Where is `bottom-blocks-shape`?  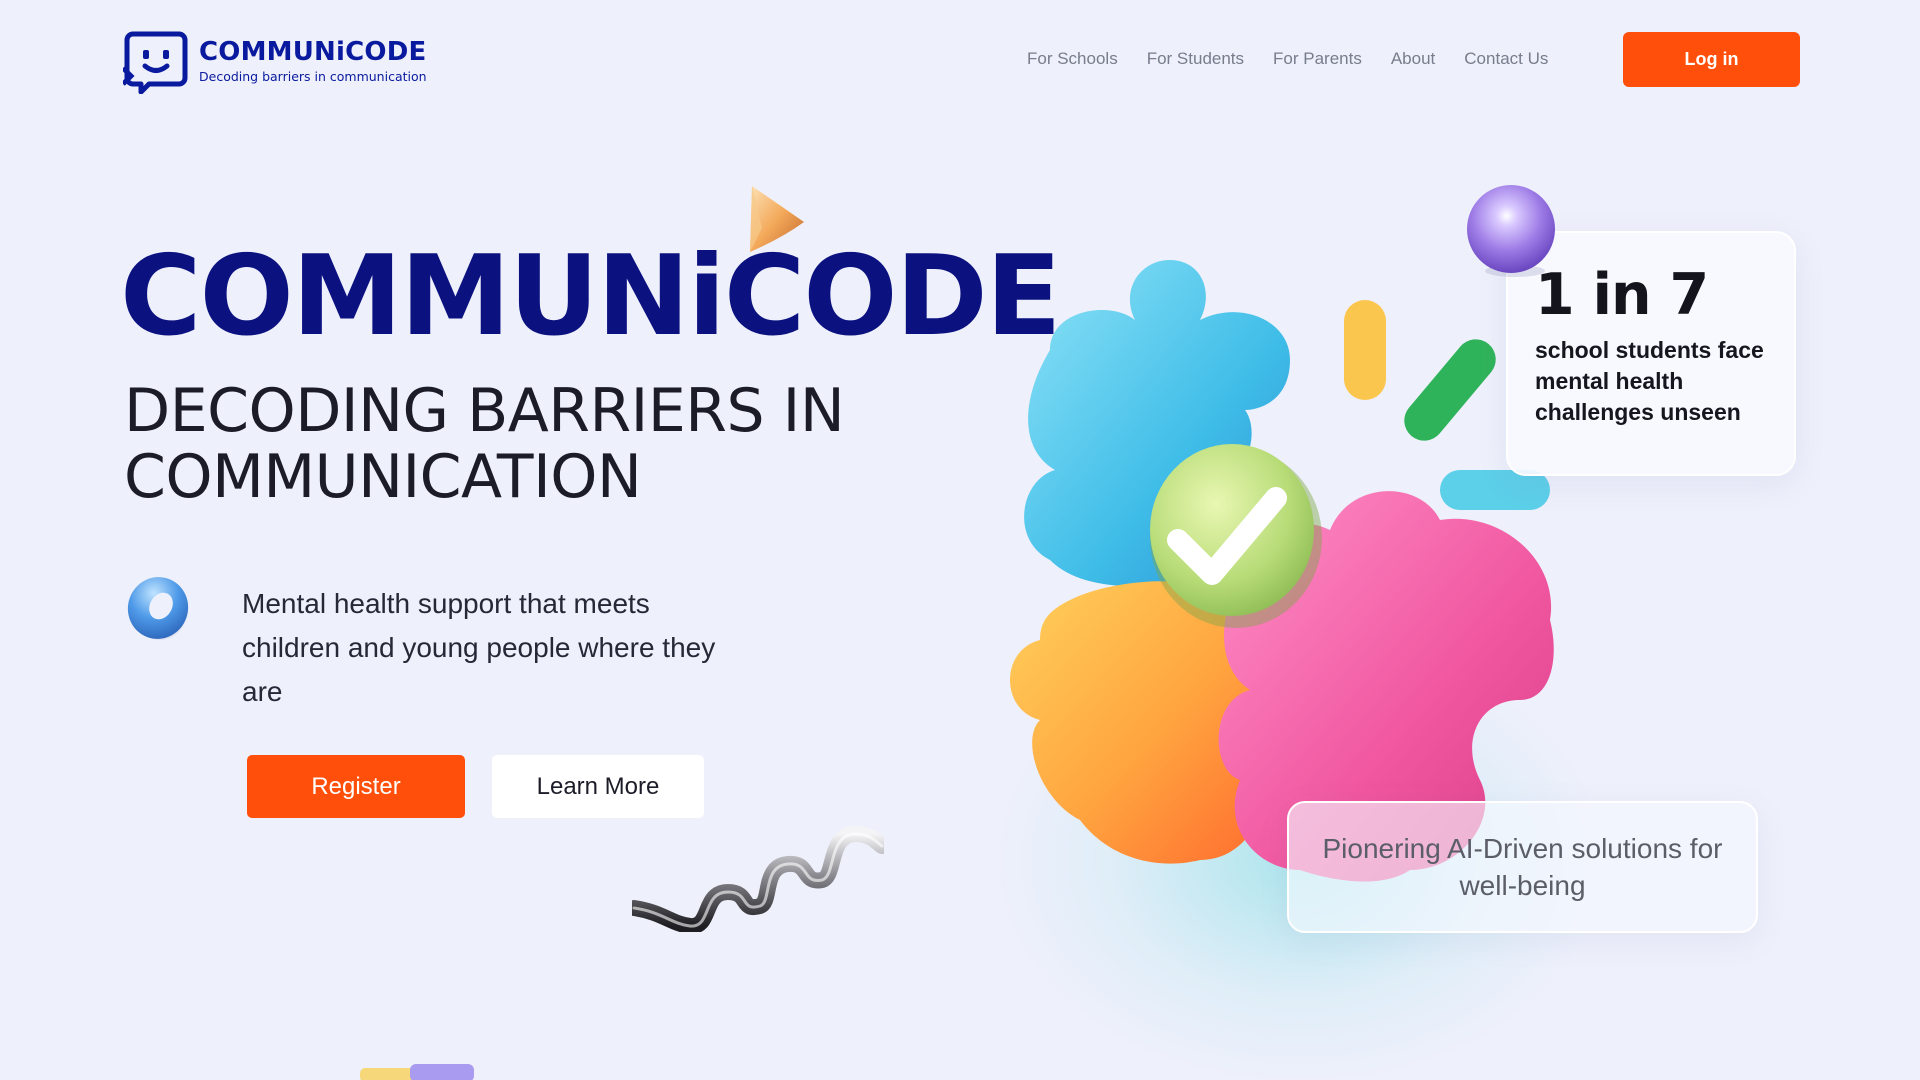 bottom-blocks-shape is located at coordinates (417, 1072).